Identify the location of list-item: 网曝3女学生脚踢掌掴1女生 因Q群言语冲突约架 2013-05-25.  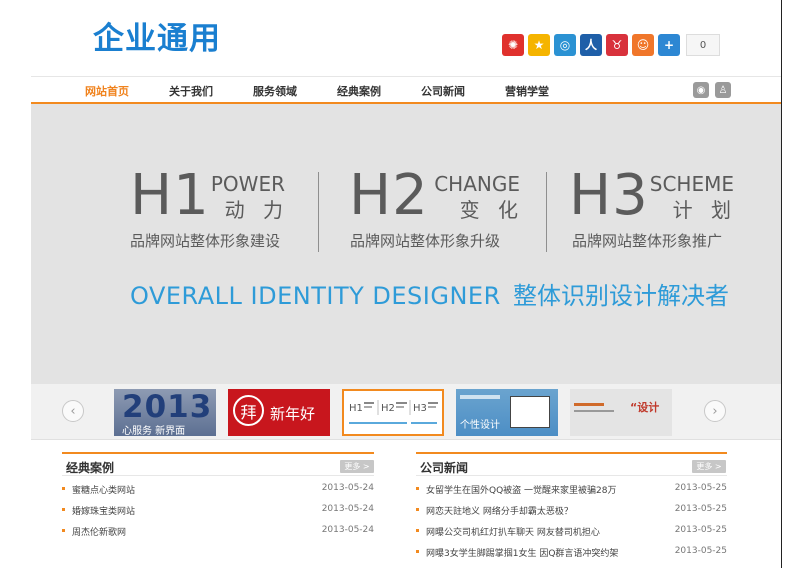
(571, 555).